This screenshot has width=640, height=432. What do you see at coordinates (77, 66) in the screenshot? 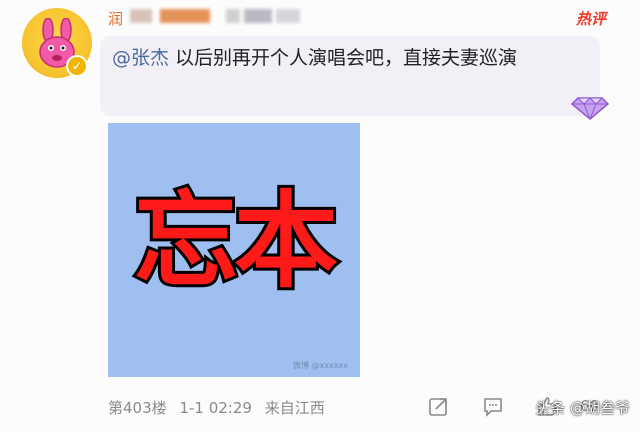
I see `verified-badge-icon: ✓` at bounding box center [77, 66].